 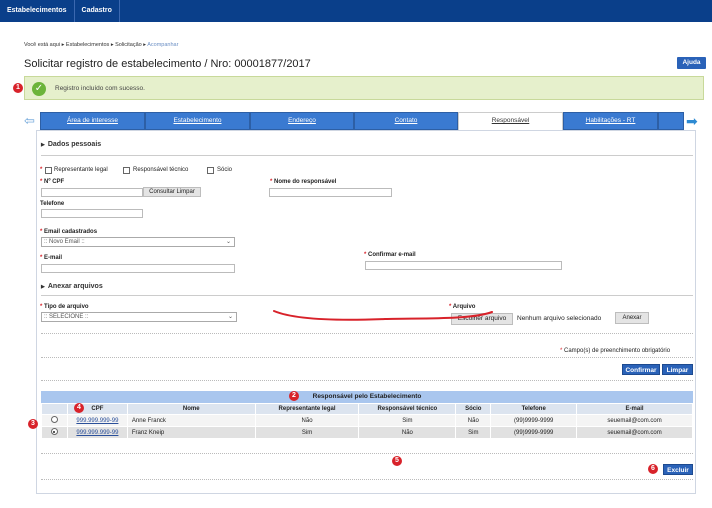 What do you see at coordinates (691, 63) in the screenshot?
I see `help-button: Ajuda` at bounding box center [691, 63].